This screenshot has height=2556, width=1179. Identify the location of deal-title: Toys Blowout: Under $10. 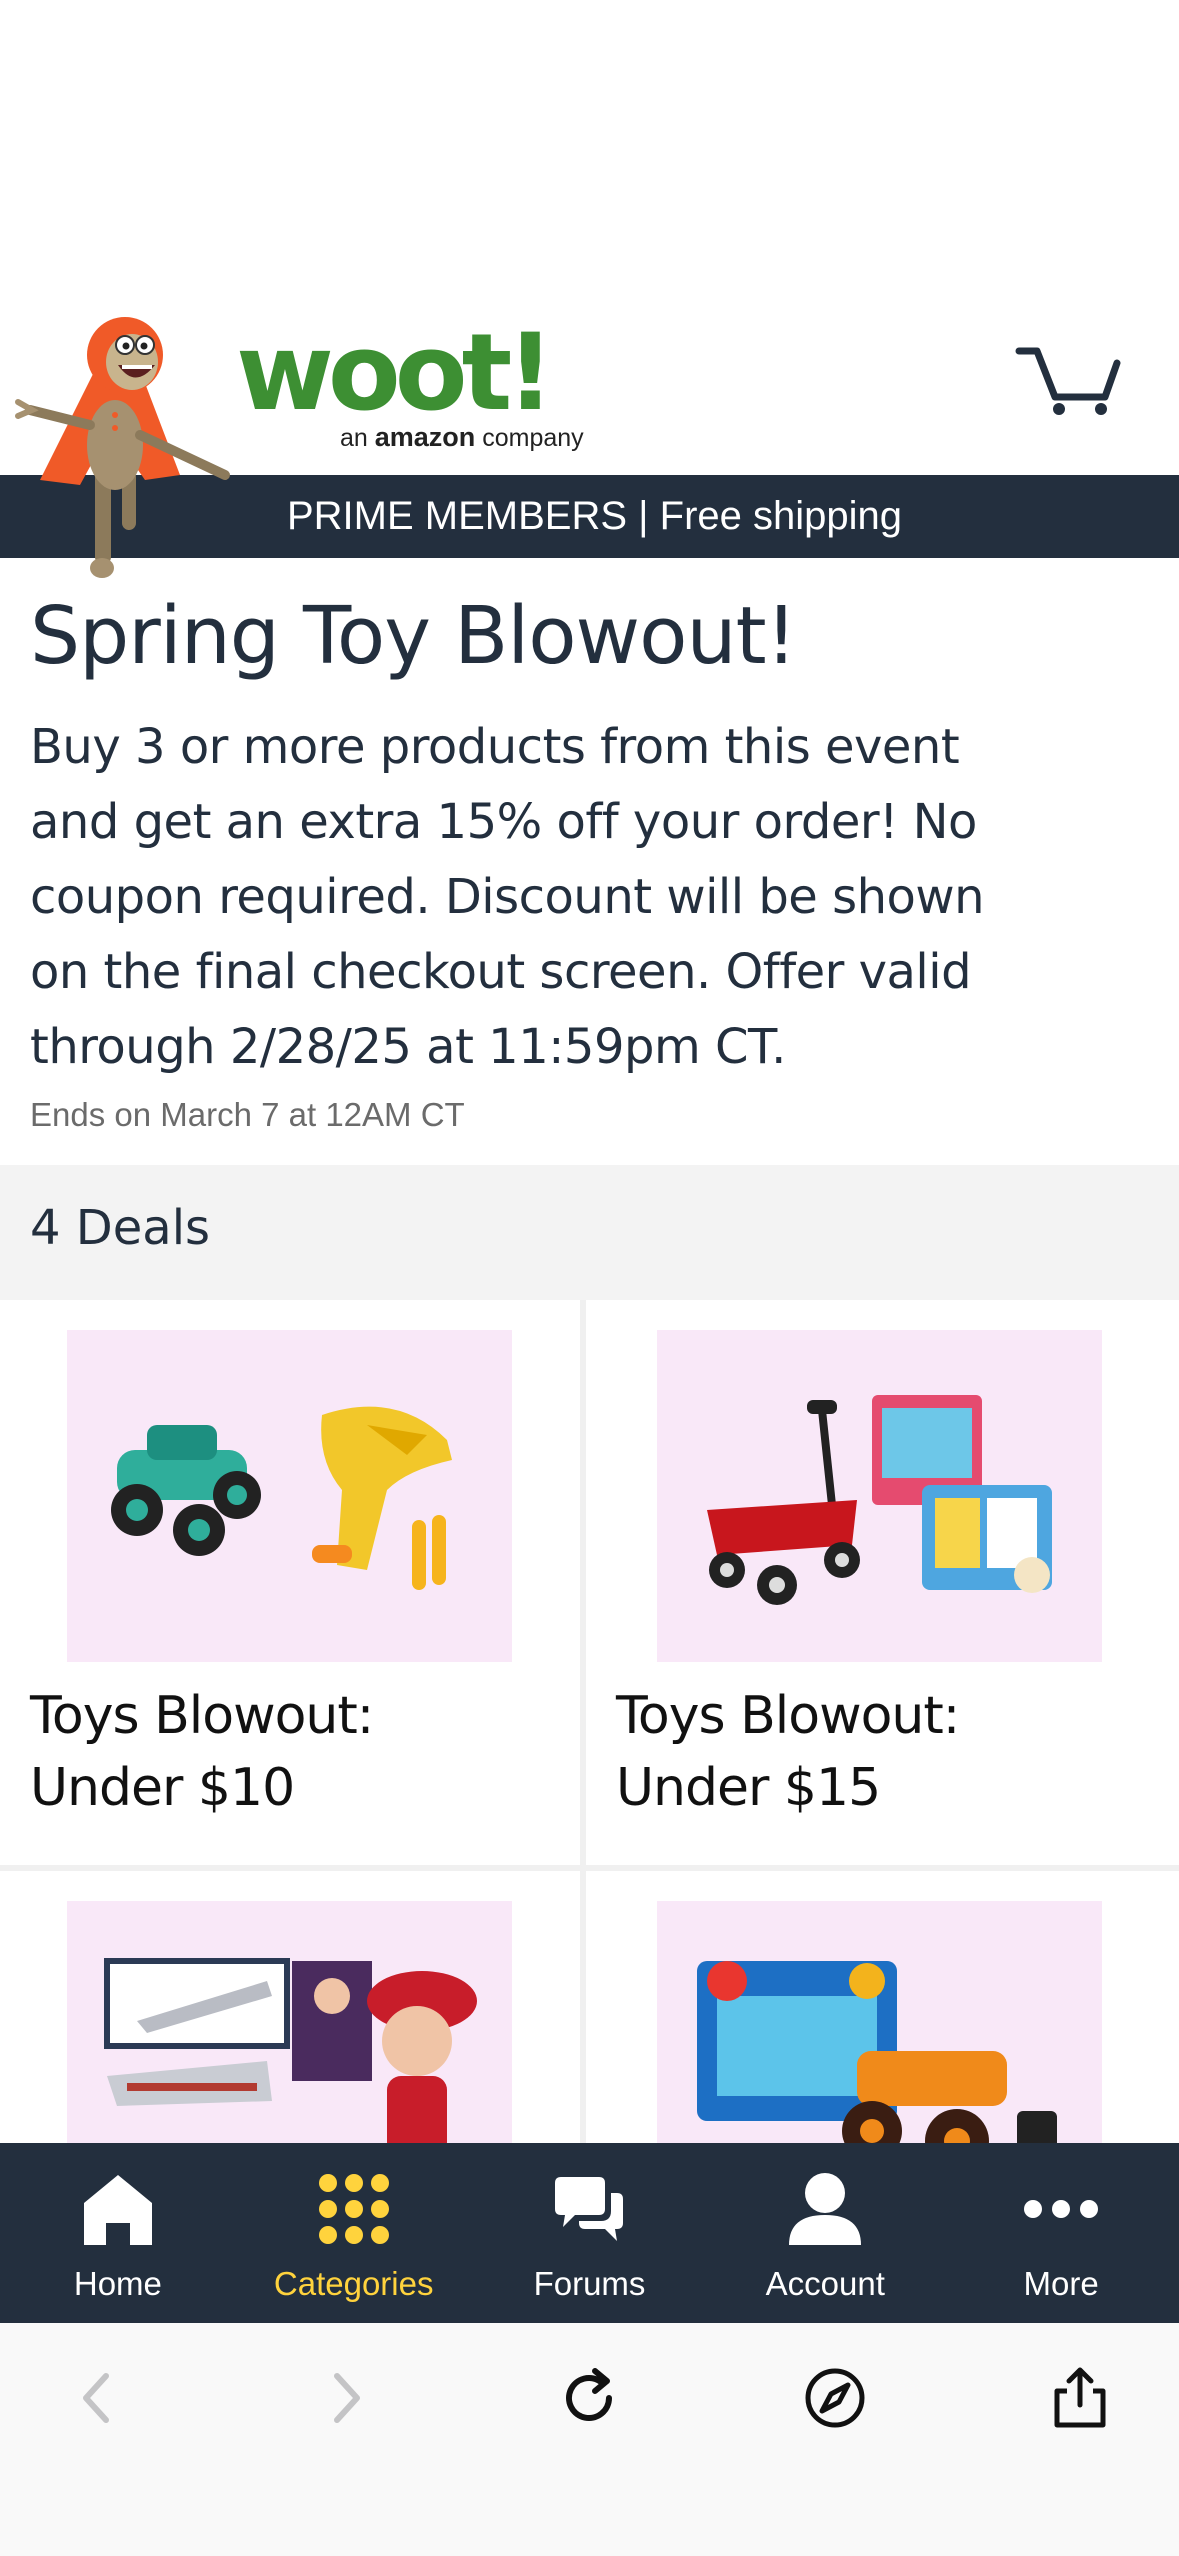
(240, 1752).